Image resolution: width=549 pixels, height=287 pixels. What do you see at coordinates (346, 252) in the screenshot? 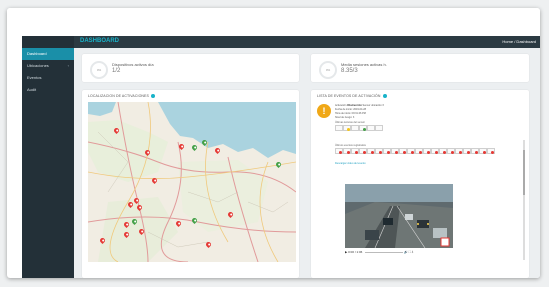
I see `play-icon: ▶` at bounding box center [346, 252].